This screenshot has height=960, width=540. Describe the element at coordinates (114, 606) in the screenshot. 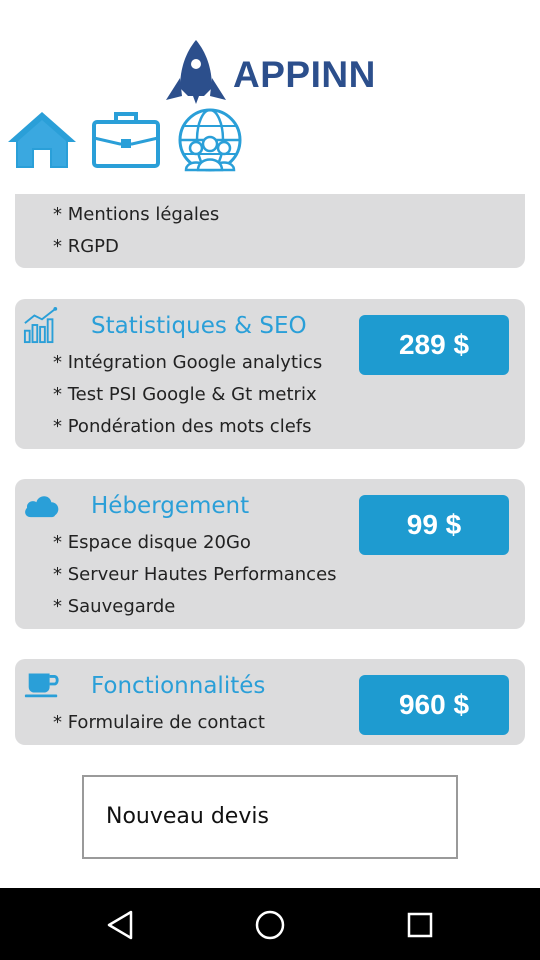

I see `offer-item: * Sauvegarde` at that location.